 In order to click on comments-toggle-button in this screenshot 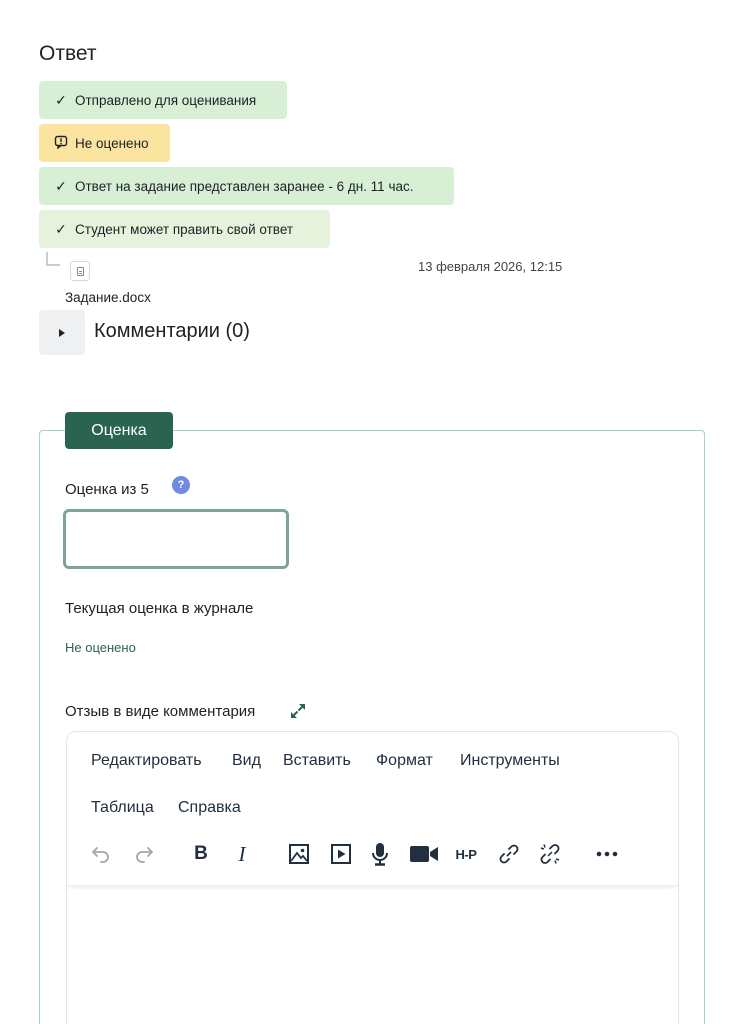, I will do `click(62, 332)`.